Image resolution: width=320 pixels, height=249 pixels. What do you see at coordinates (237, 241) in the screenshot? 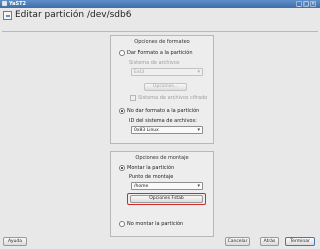
I see `cancel-button: Cancelar` at bounding box center [237, 241].